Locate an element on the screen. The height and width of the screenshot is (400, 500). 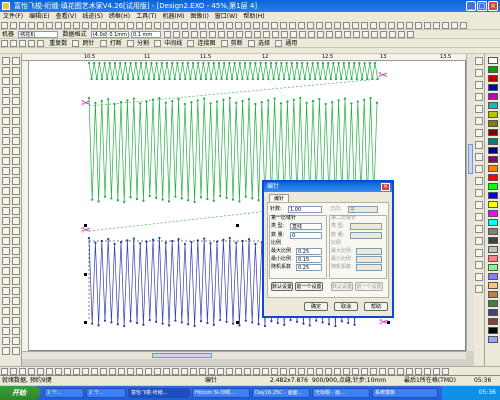
second-type-select is located at coordinates (366, 226).